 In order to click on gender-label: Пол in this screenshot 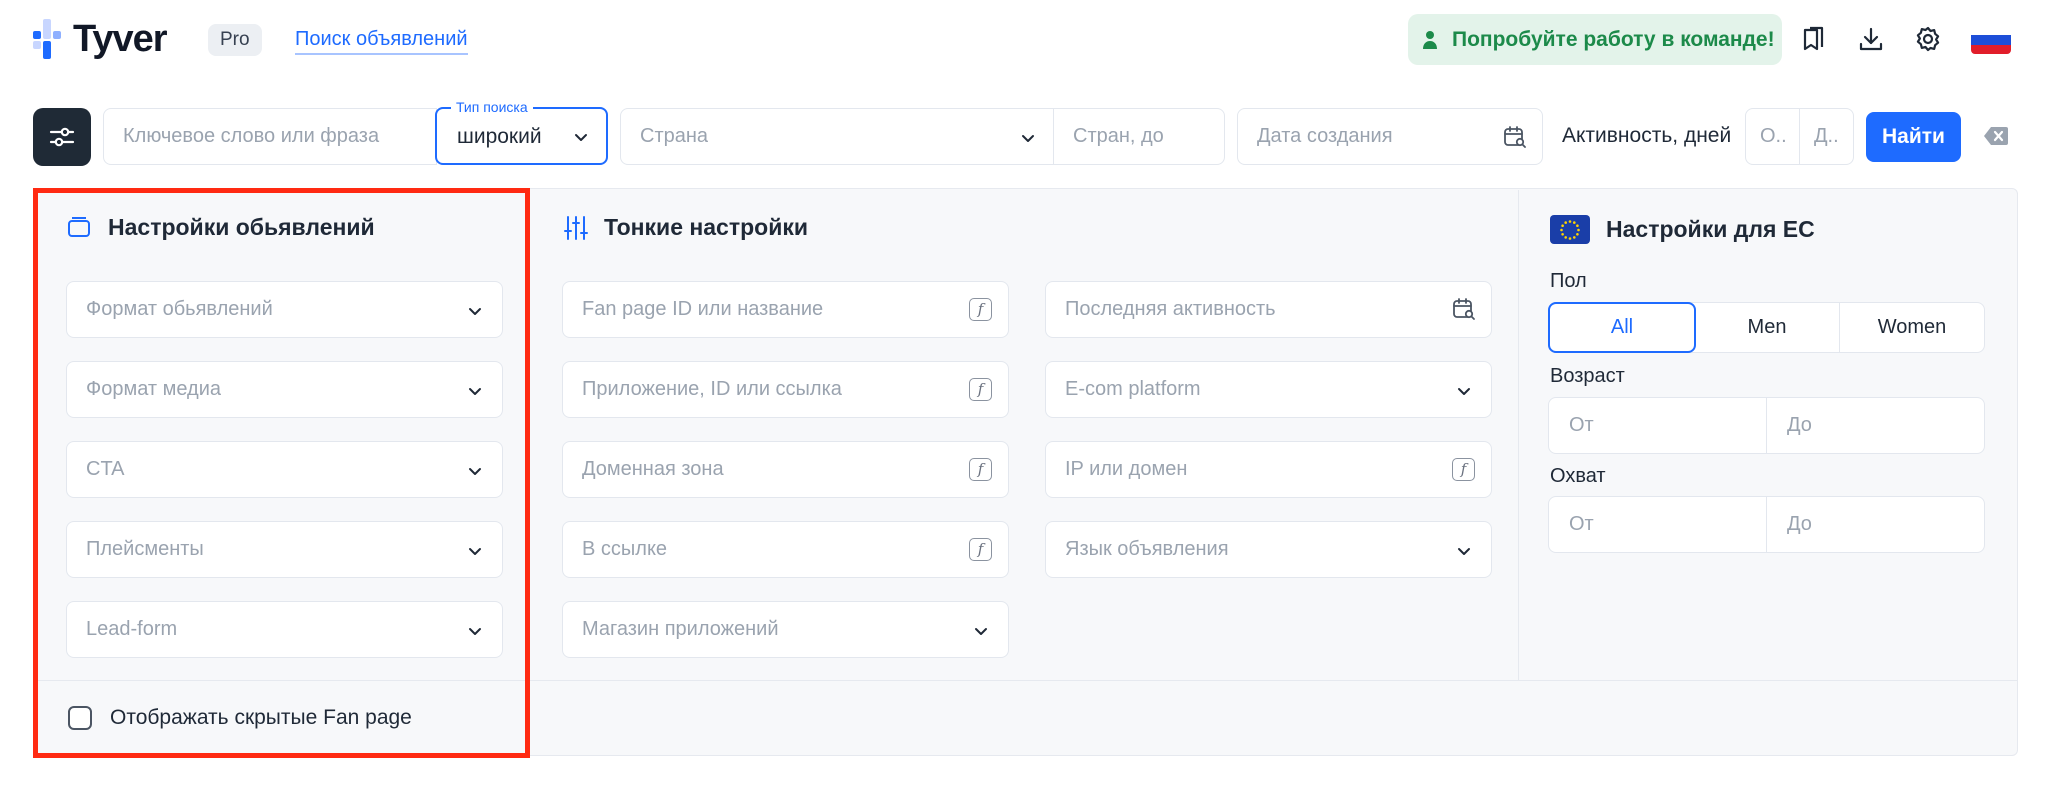, I will do `click(1568, 281)`.